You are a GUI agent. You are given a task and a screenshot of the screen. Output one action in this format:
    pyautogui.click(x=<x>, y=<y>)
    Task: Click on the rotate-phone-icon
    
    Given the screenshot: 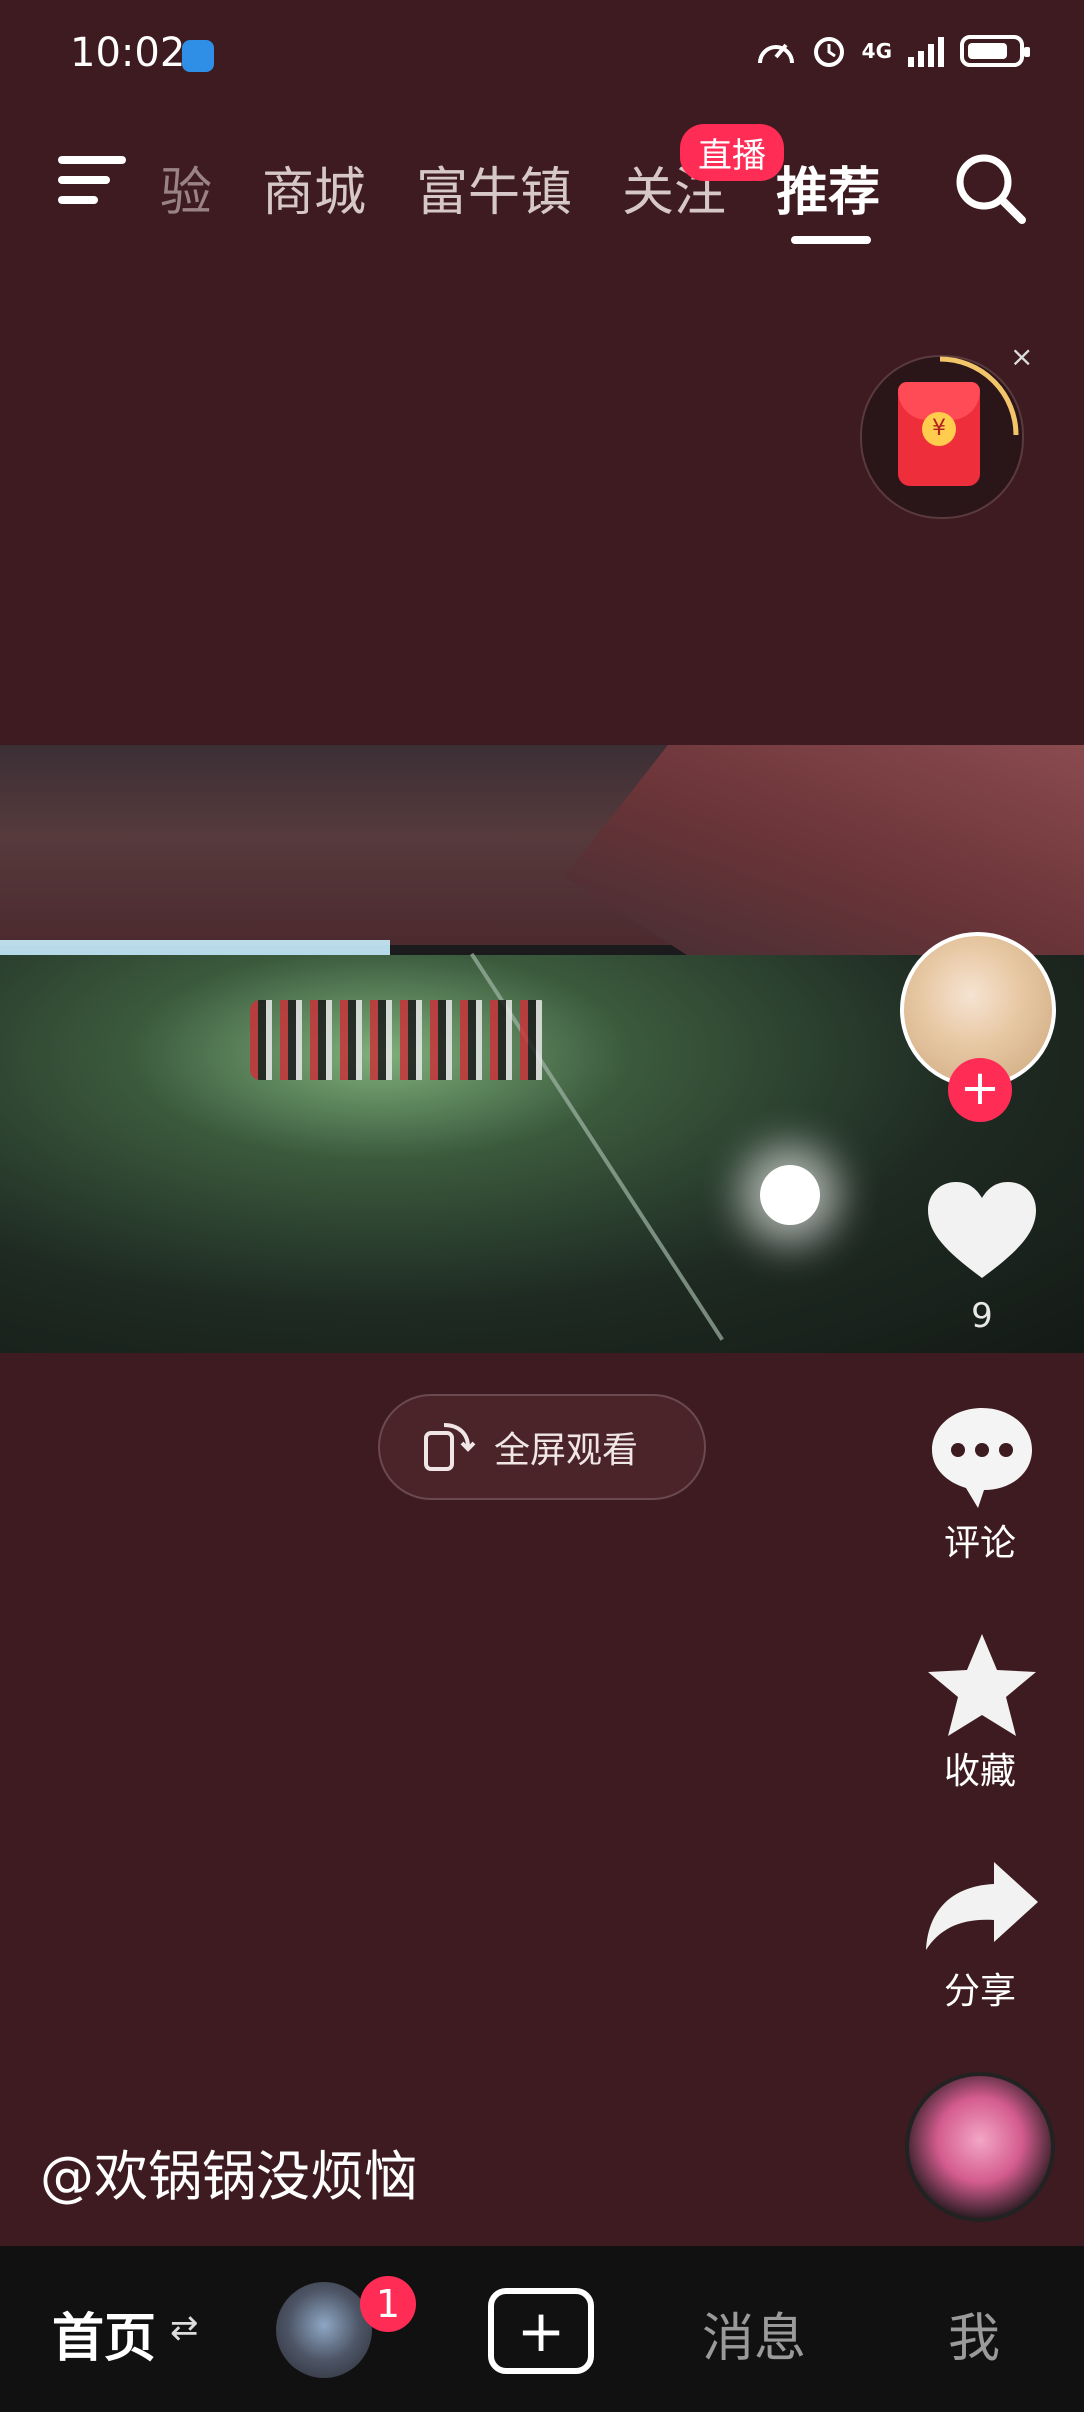 What is the action you would take?
    pyautogui.click(x=450, y=1447)
    